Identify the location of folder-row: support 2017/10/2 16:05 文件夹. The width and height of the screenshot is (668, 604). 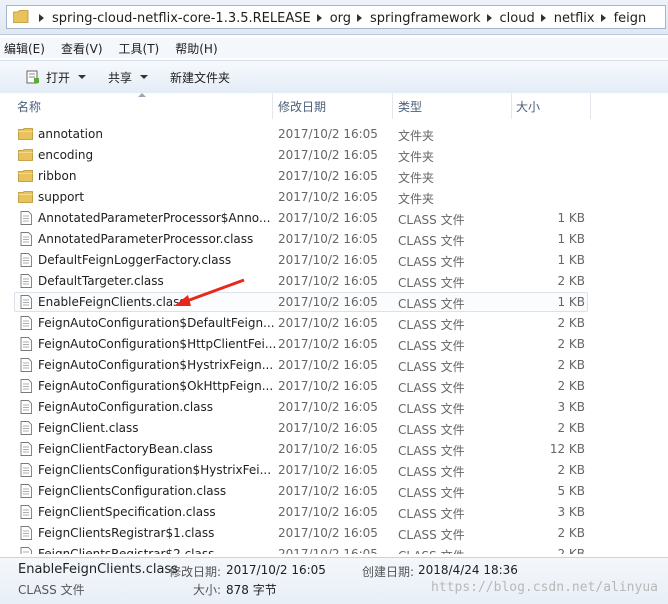
(334, 197).